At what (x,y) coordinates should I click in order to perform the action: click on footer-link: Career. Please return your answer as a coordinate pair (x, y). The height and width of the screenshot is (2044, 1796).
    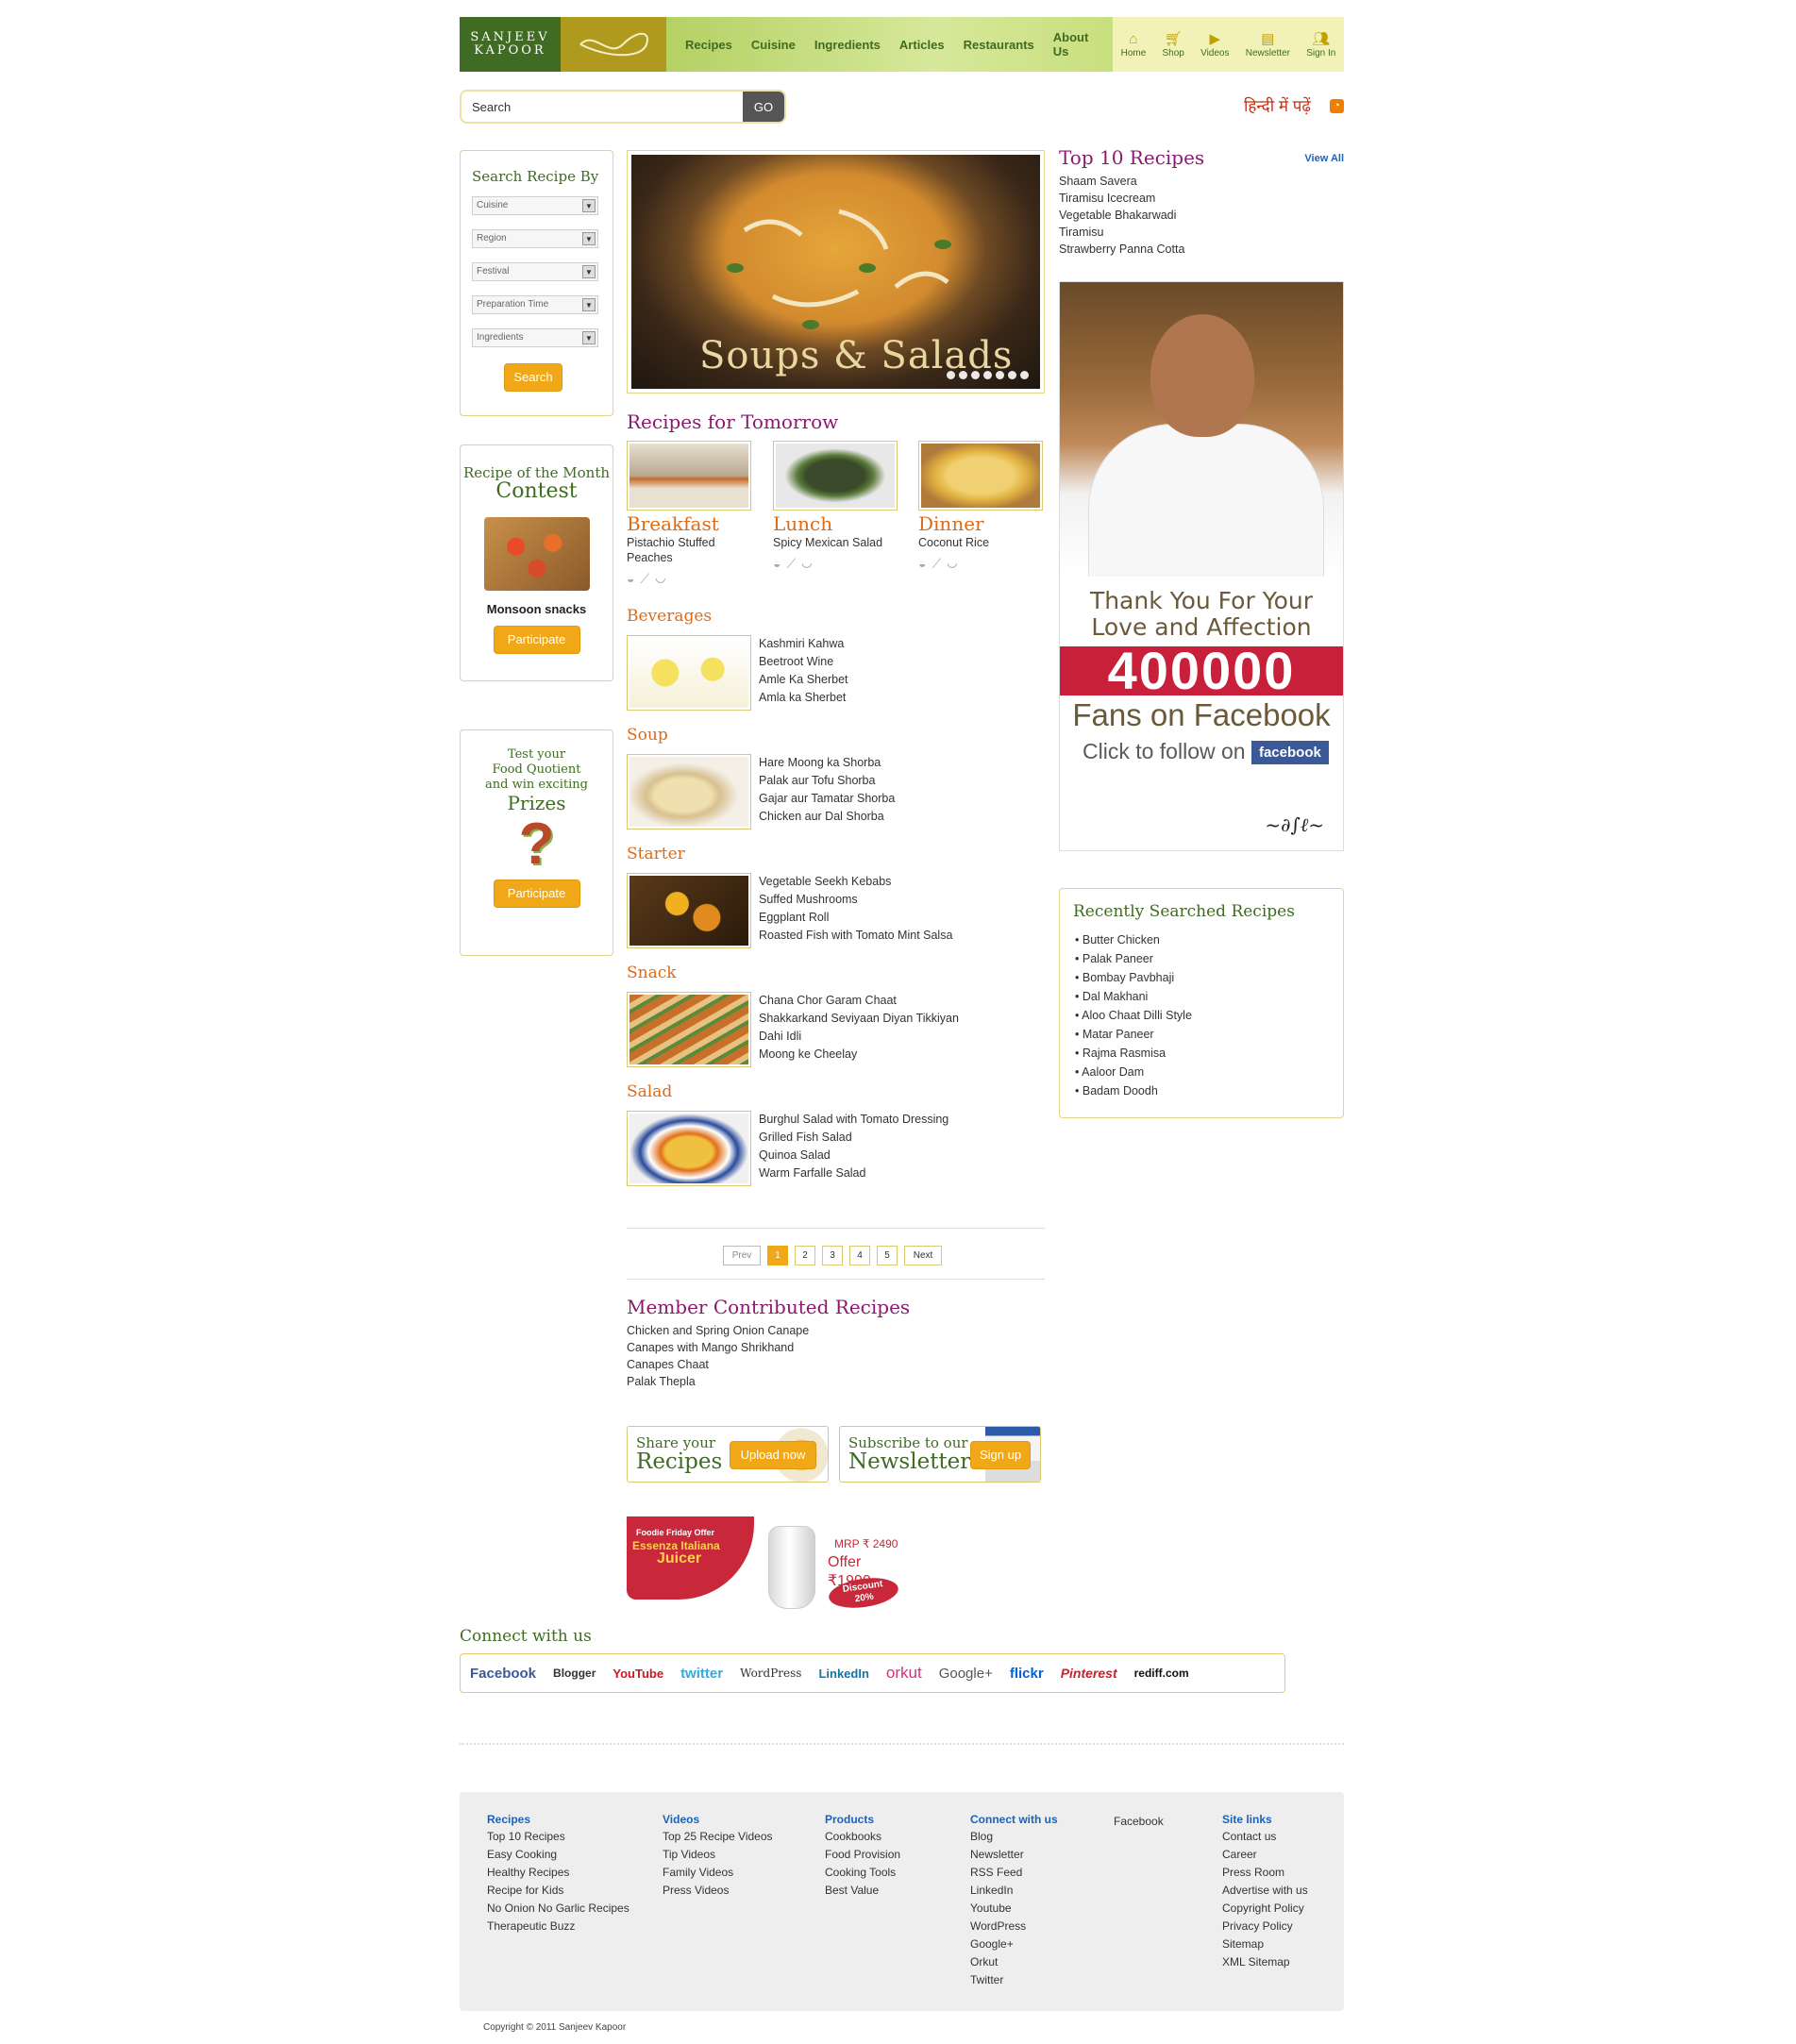
    Looking at the image, I should click on (1265, 1855).